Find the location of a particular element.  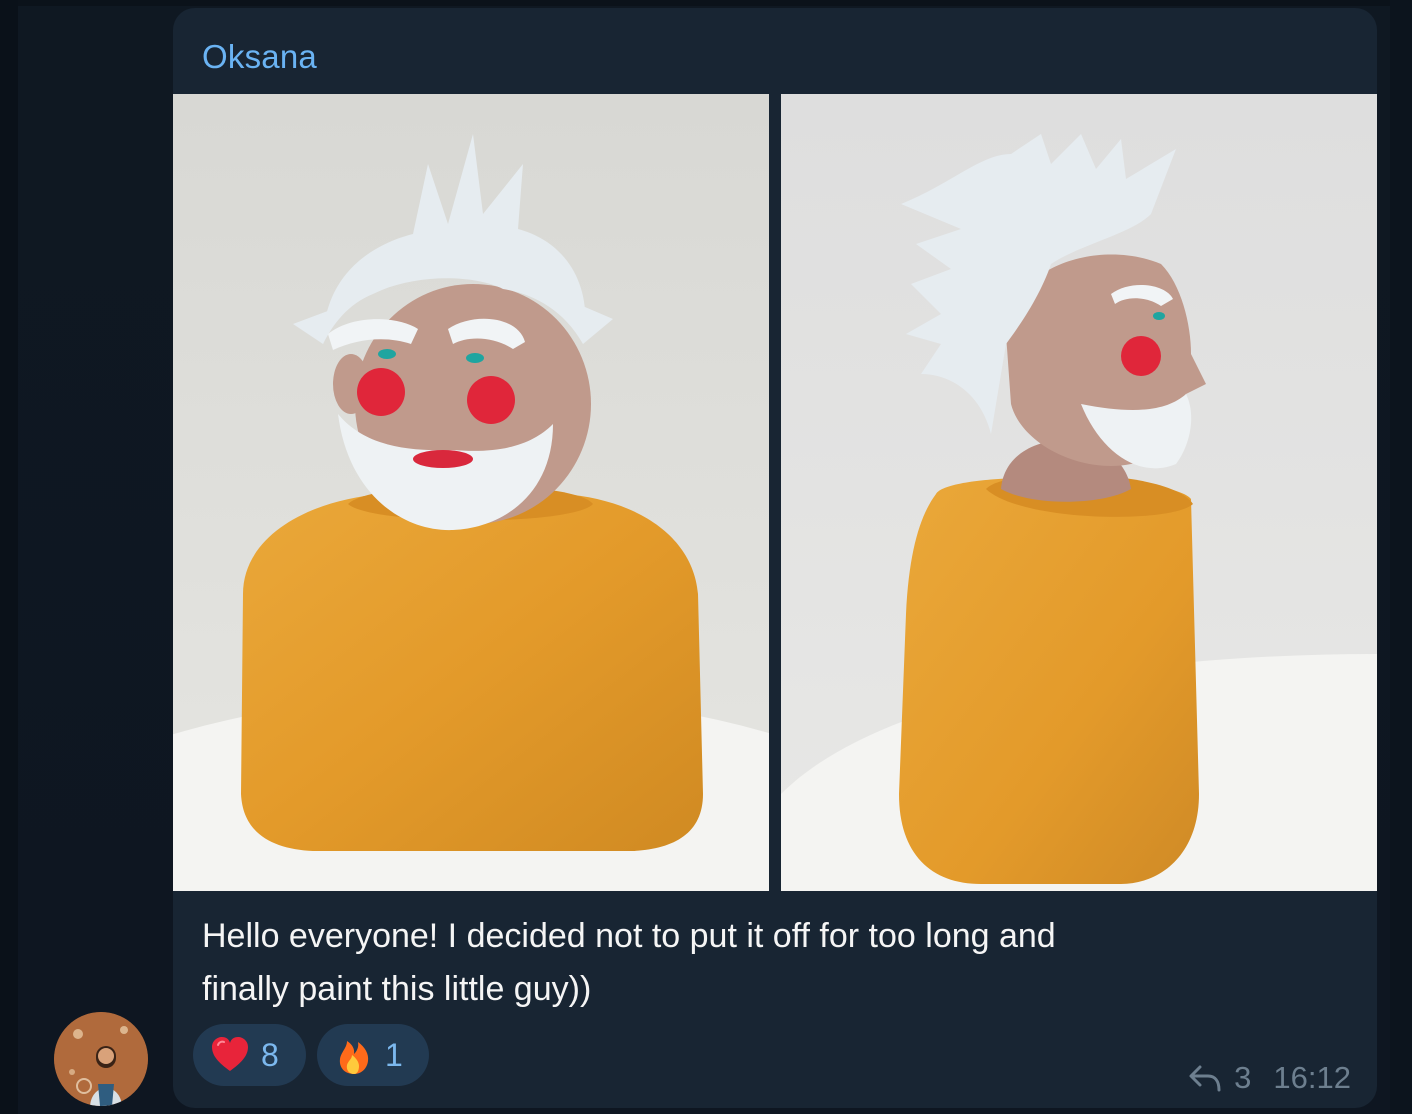

reply-count: 3 is located at coordinates (1242, 1078).